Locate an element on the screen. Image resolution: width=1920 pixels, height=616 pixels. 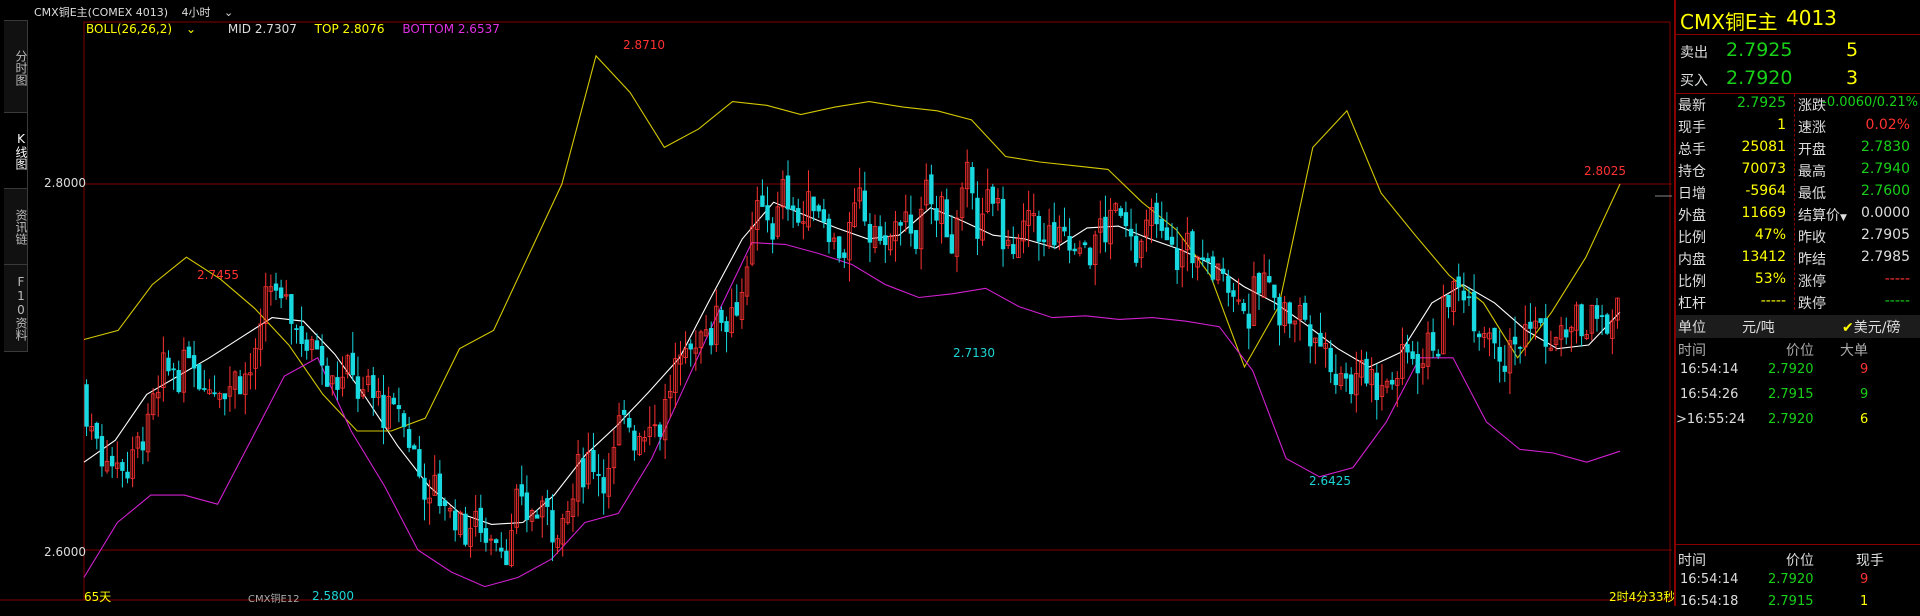
recent-high-annotation: 2.8025 is located at coordinates (1605, 171).